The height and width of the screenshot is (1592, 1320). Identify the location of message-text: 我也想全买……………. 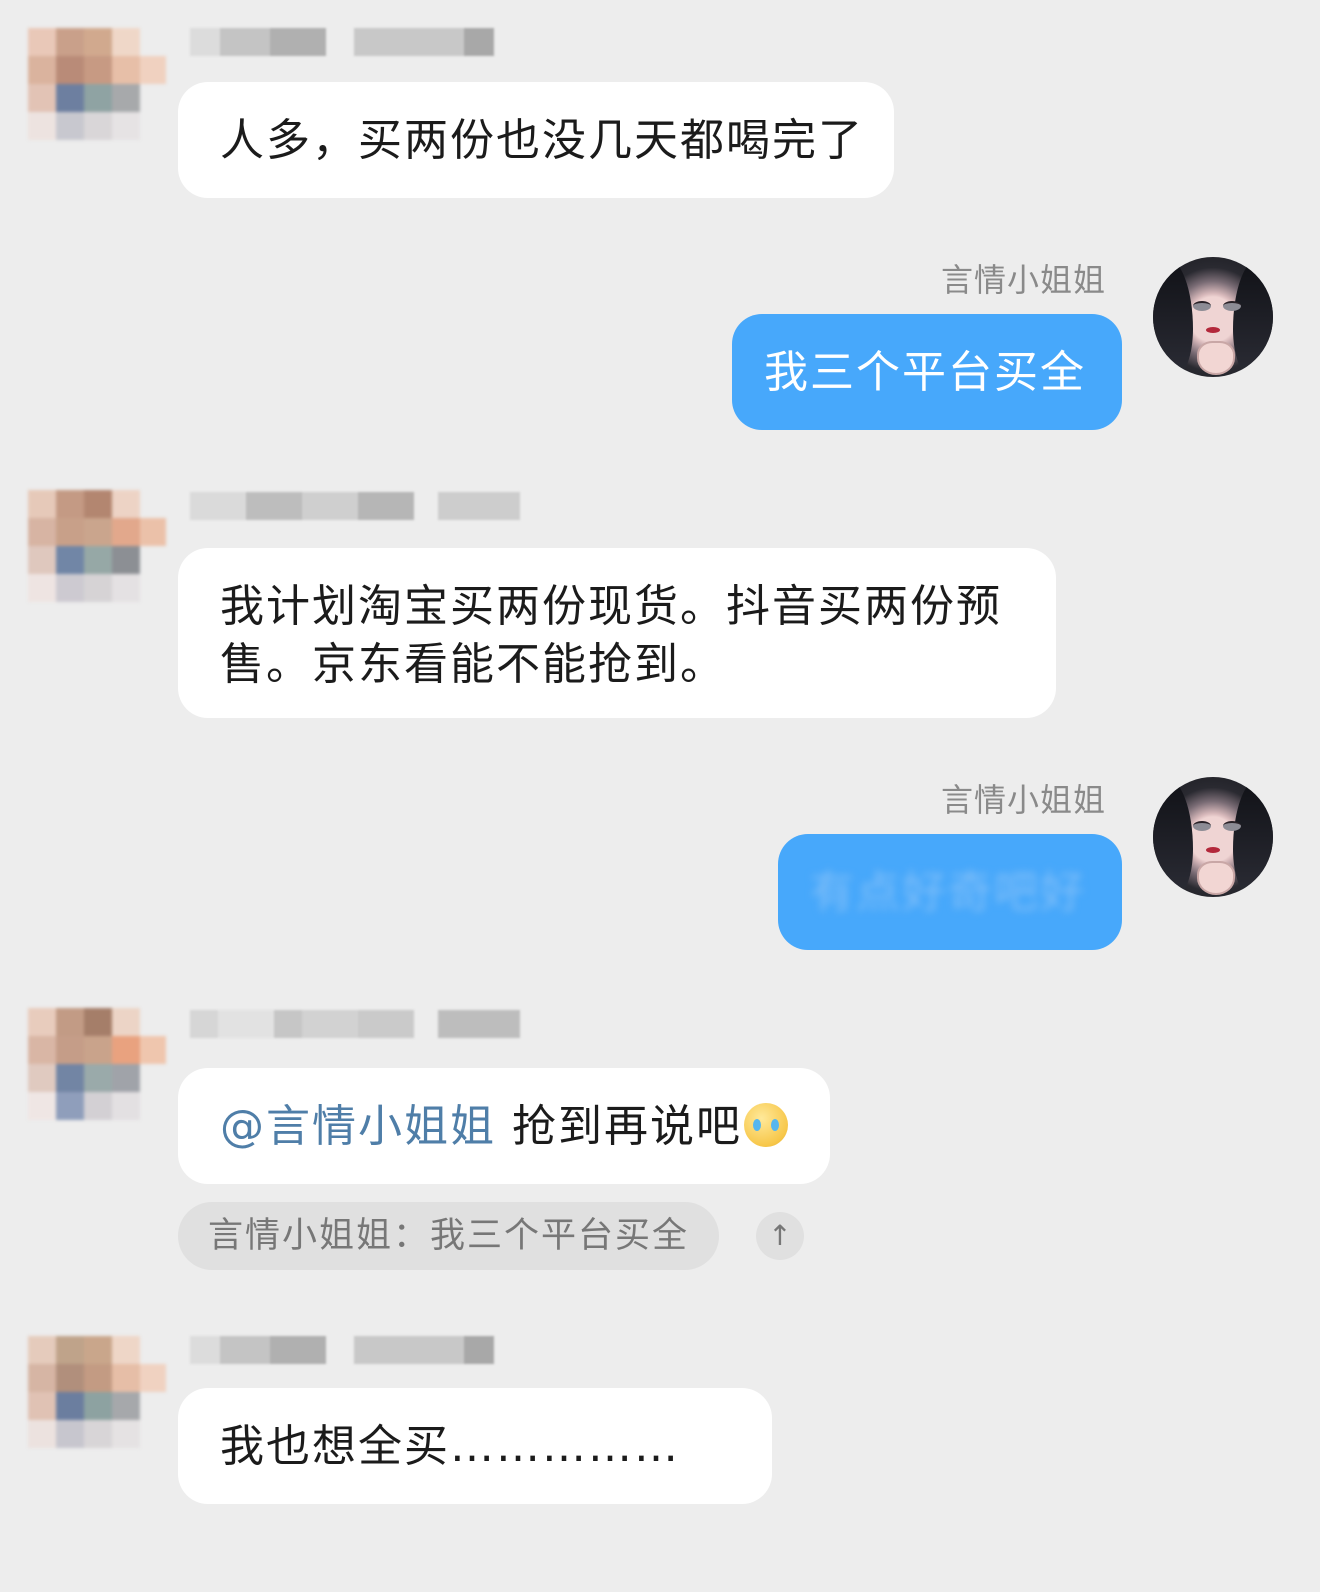
(450, 1446).